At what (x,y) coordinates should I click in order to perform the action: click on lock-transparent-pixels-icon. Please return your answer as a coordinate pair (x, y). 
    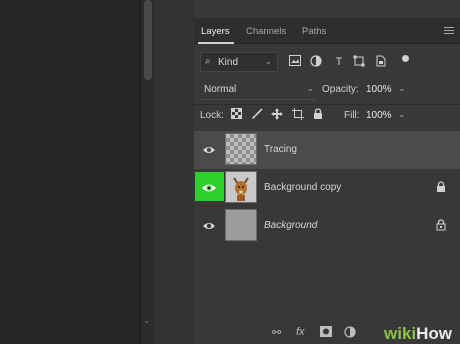
    Looking at the image, I should click on (236, 115).